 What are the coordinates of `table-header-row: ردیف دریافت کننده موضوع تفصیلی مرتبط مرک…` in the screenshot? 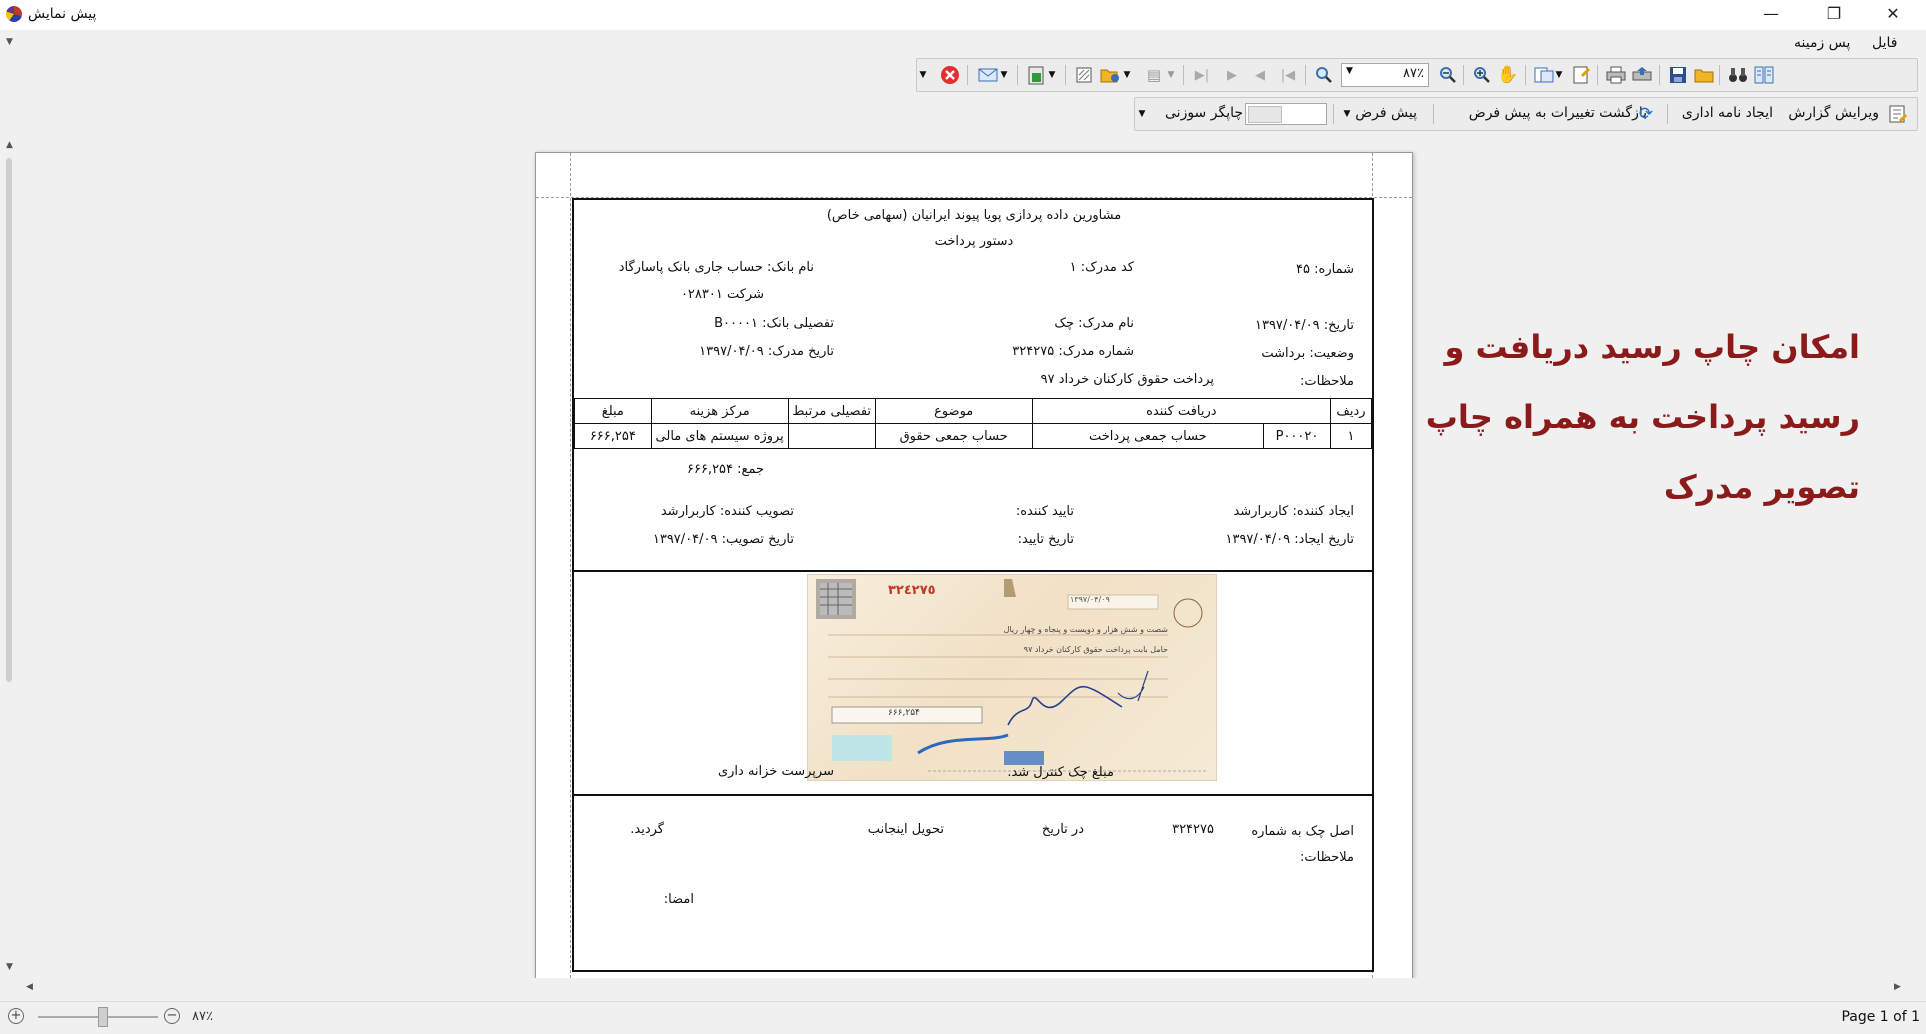 It's located at (973, 411).